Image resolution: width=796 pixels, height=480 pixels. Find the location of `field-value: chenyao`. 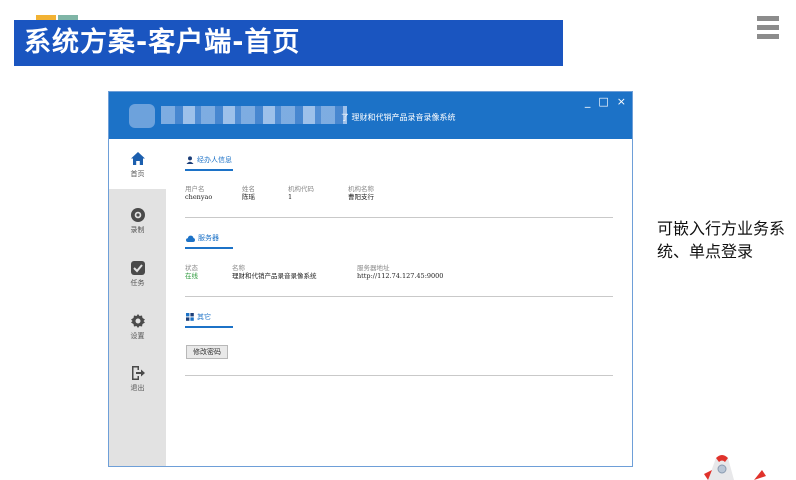

field-value: chenyao is located at coordinates (199, 197).